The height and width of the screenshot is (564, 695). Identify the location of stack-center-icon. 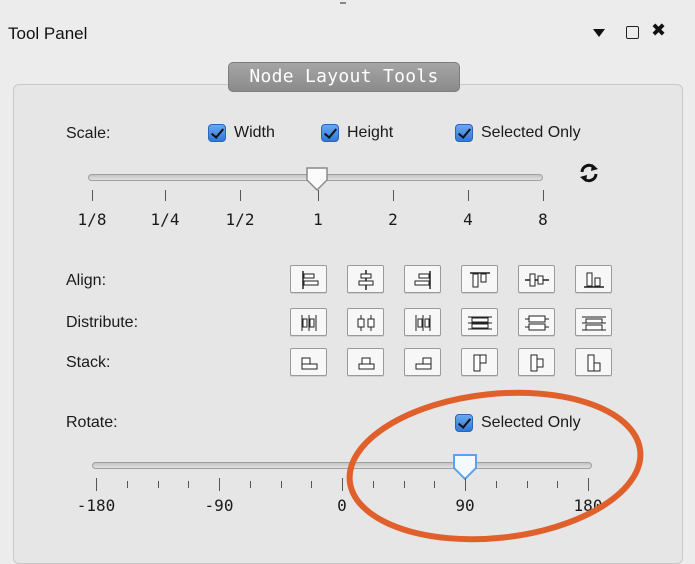
(366, 363).